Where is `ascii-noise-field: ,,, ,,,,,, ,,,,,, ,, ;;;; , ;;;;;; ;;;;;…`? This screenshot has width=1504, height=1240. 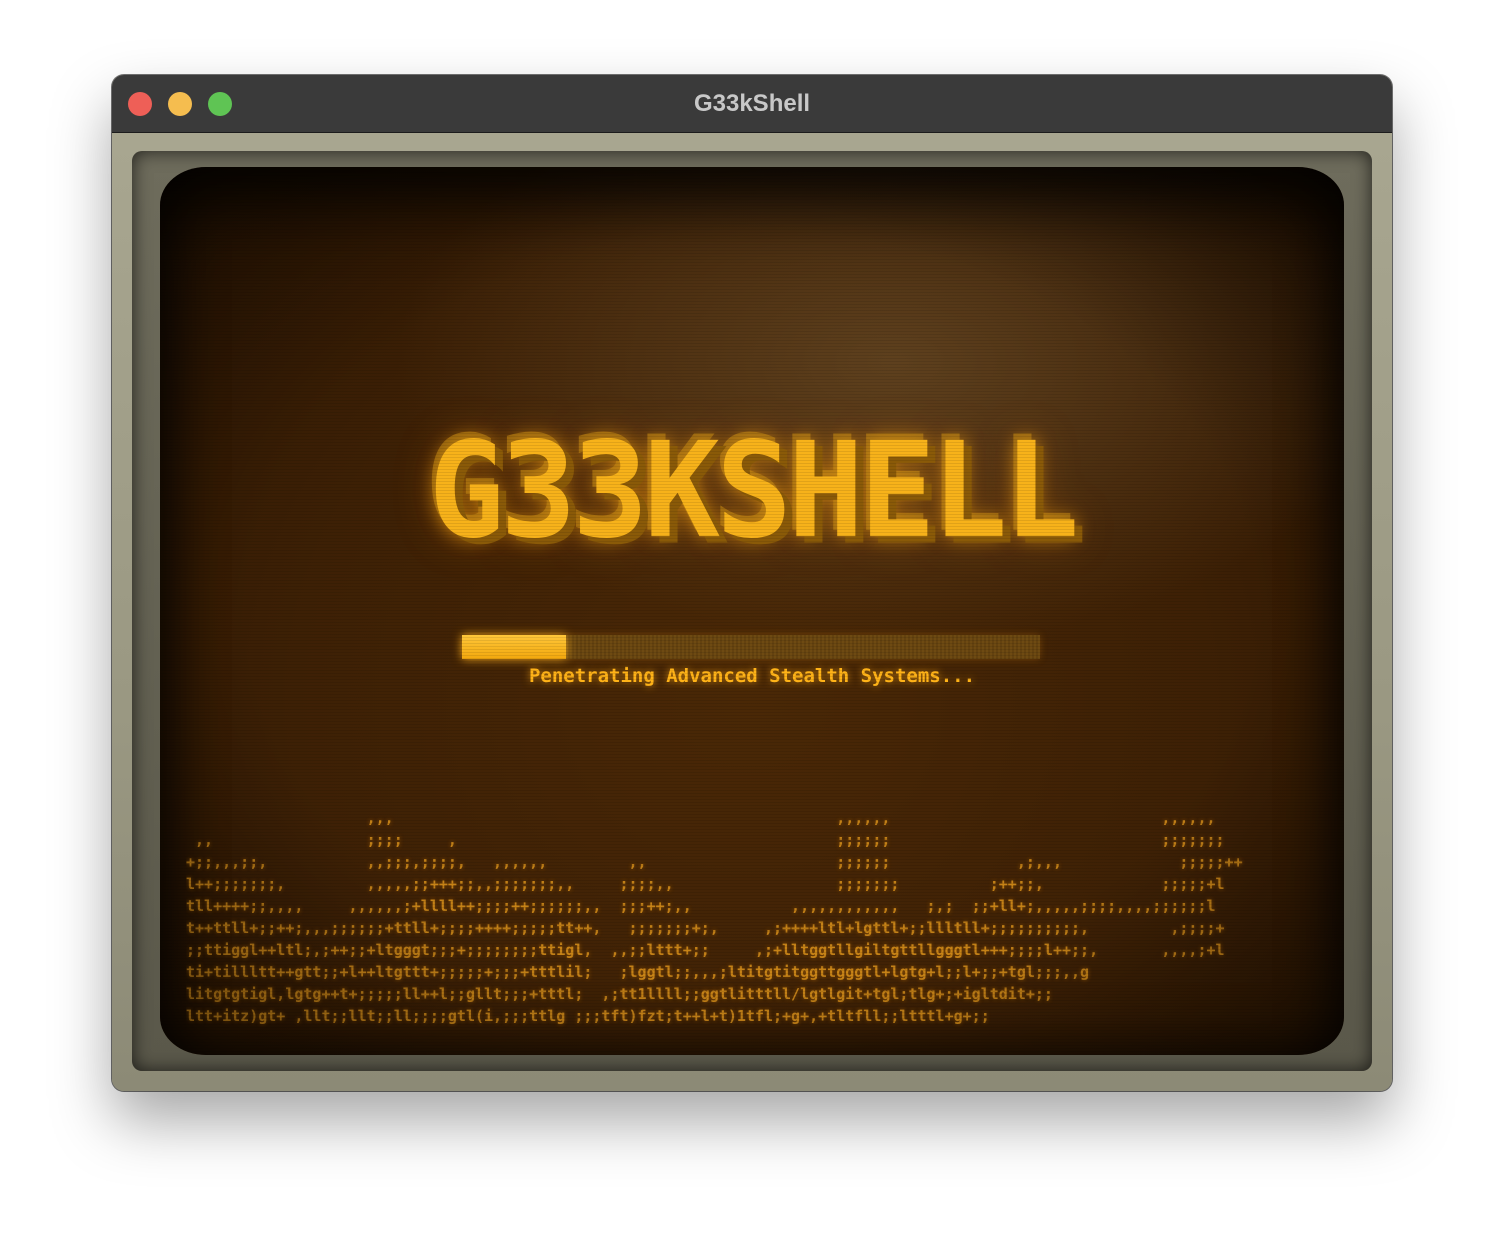 ascii-noise-field: ,,, ,,,,,, ,,,,,, ,, ;;;; , ;;;;;; ;;;;;… is located at coordinates (714, 917).